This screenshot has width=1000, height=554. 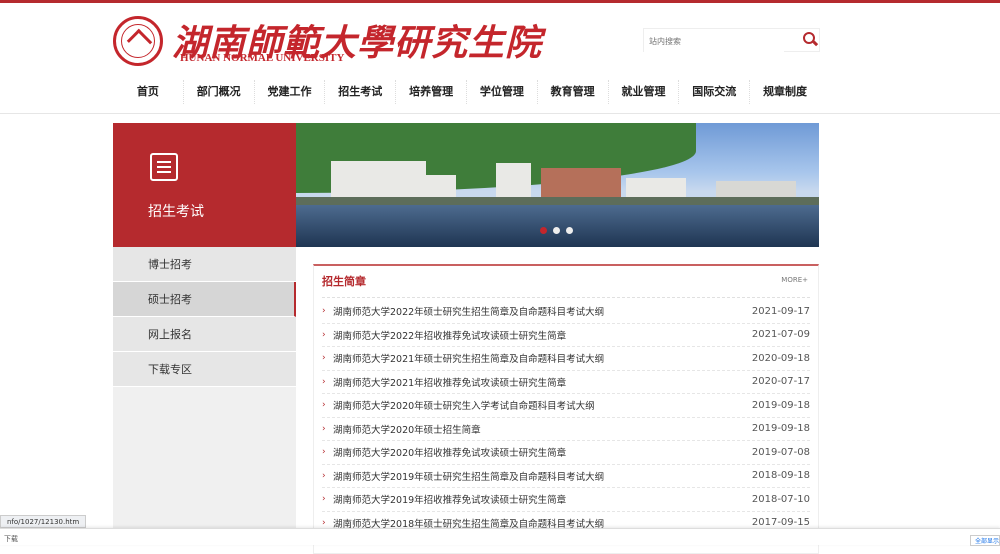 I want to click on sidebar-item-masters: 硕士招考, so click(x=204, y=299).